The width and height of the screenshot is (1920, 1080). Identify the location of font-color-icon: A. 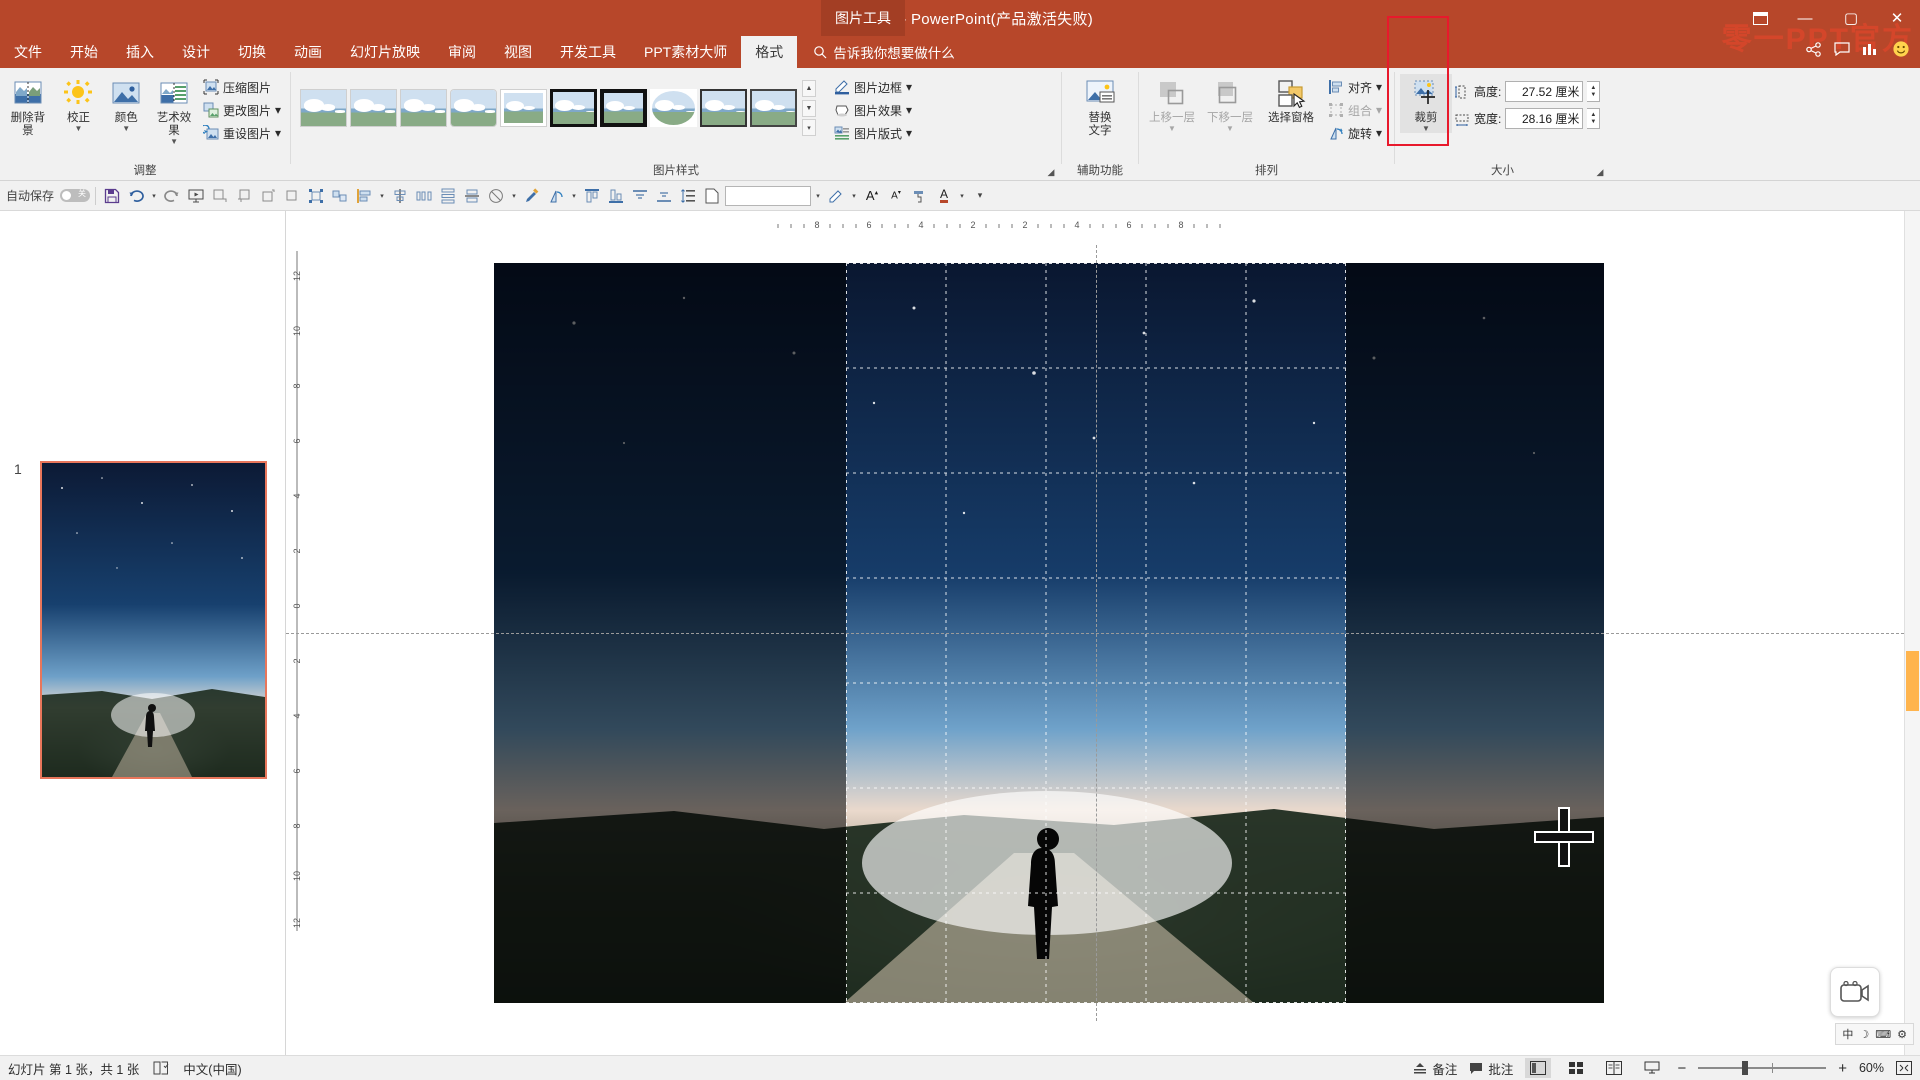
(944, 196).